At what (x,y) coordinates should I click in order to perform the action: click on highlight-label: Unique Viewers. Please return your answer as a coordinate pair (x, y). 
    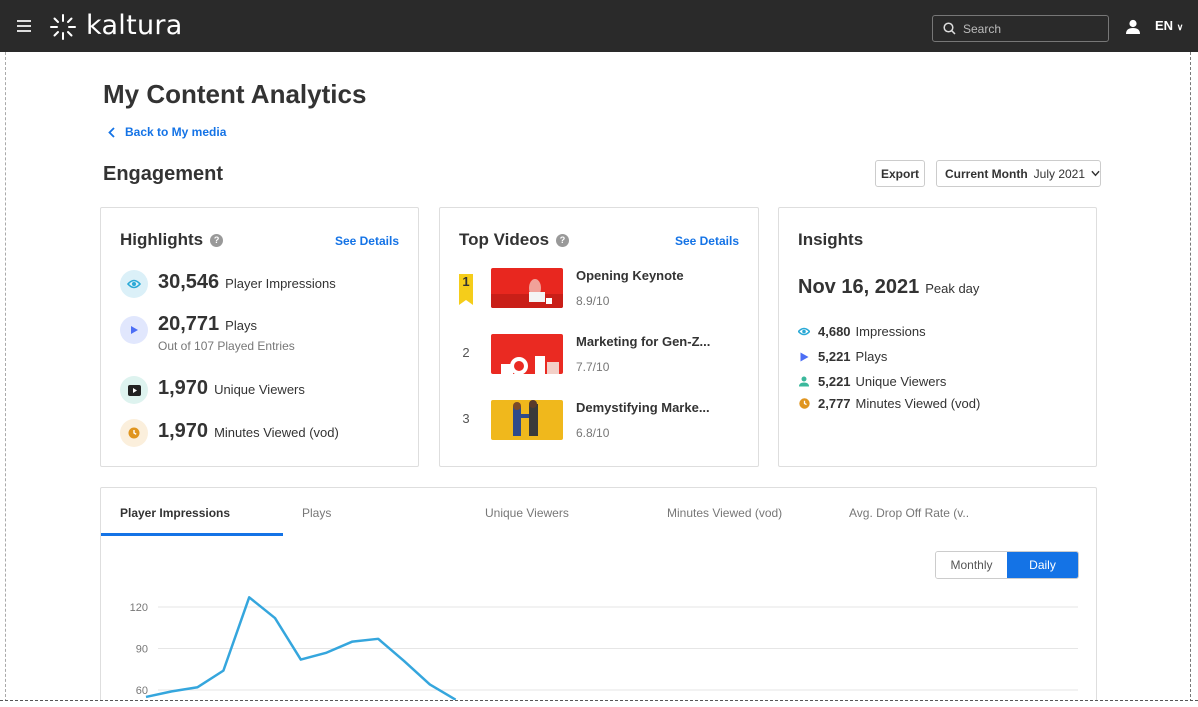
    Looking at the image, I should click on (259, 389).